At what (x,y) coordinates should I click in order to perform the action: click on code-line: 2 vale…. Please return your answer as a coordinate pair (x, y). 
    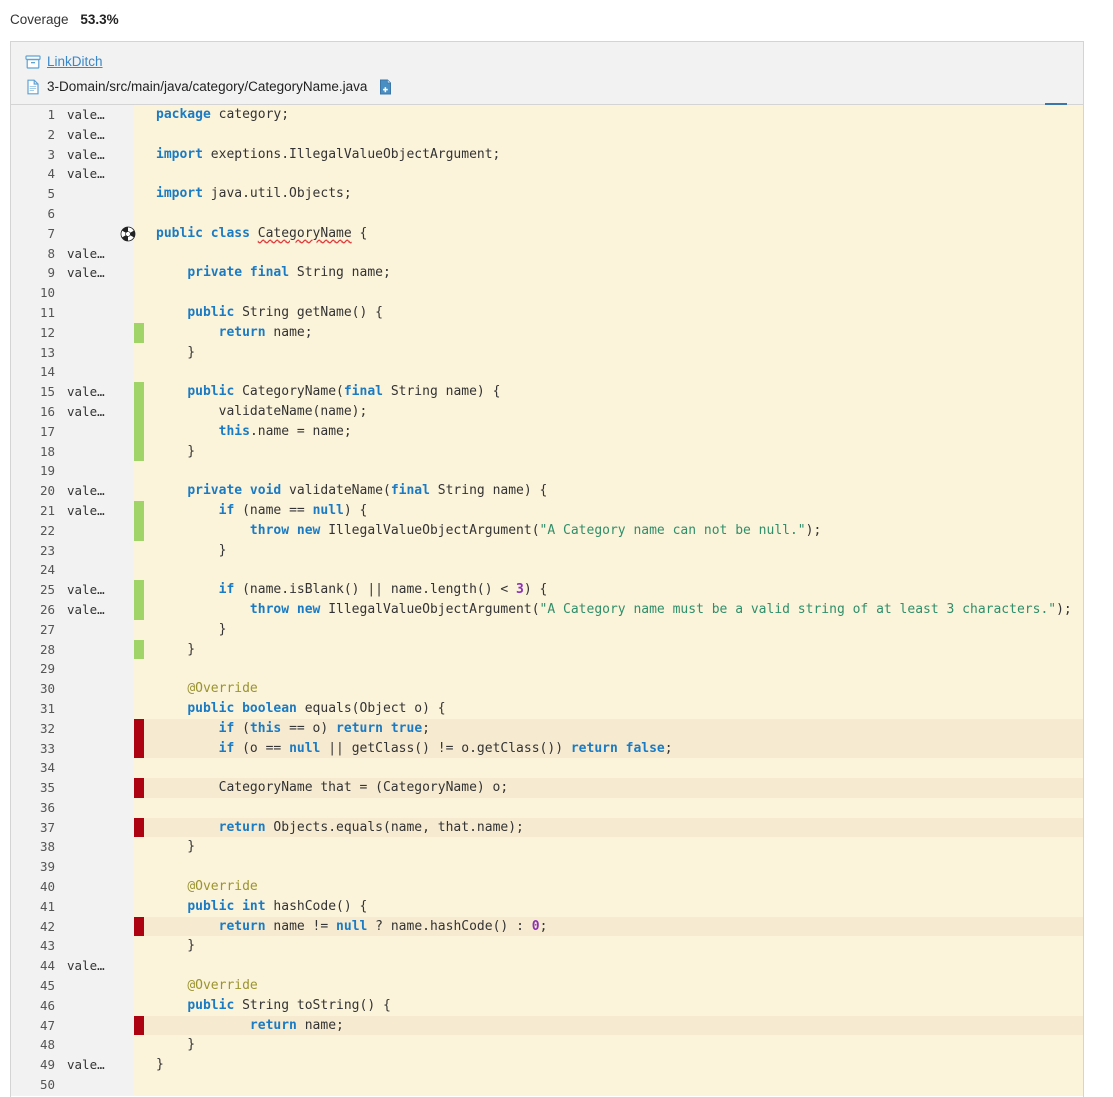
    Looking at the image, I should click on (547, 134).